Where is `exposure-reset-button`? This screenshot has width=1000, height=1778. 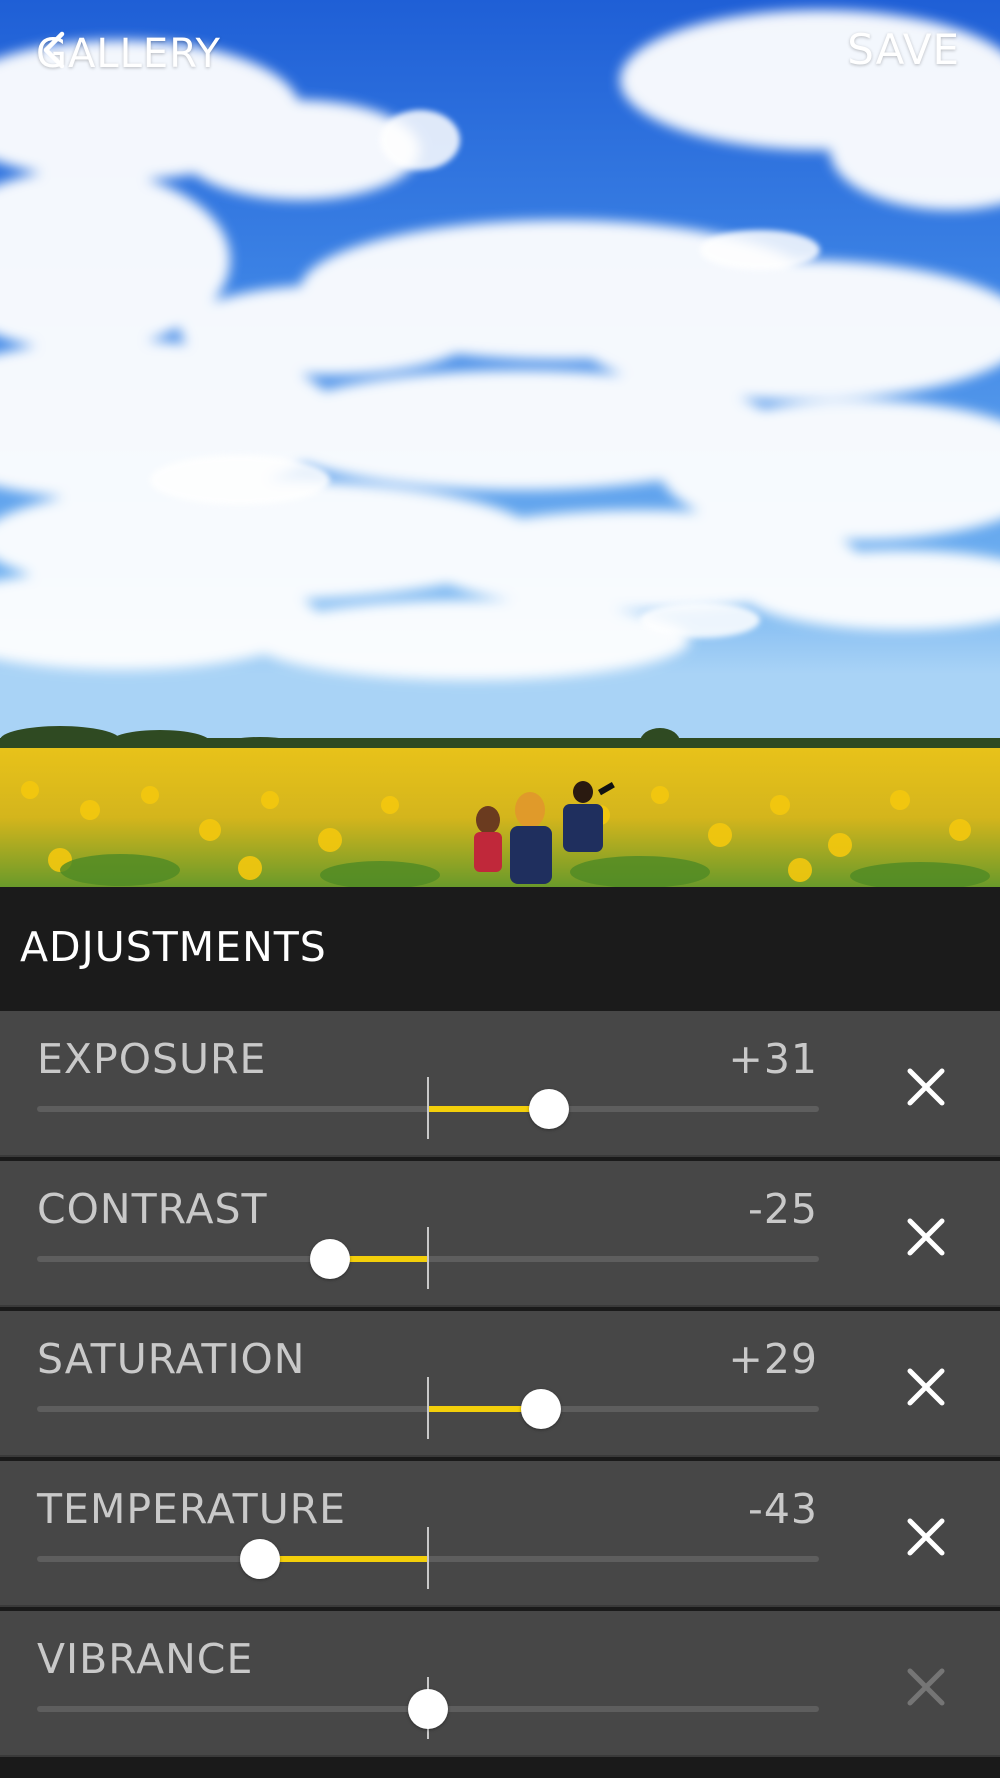
exposure-reset-button is located at coordinates (926, 1087).